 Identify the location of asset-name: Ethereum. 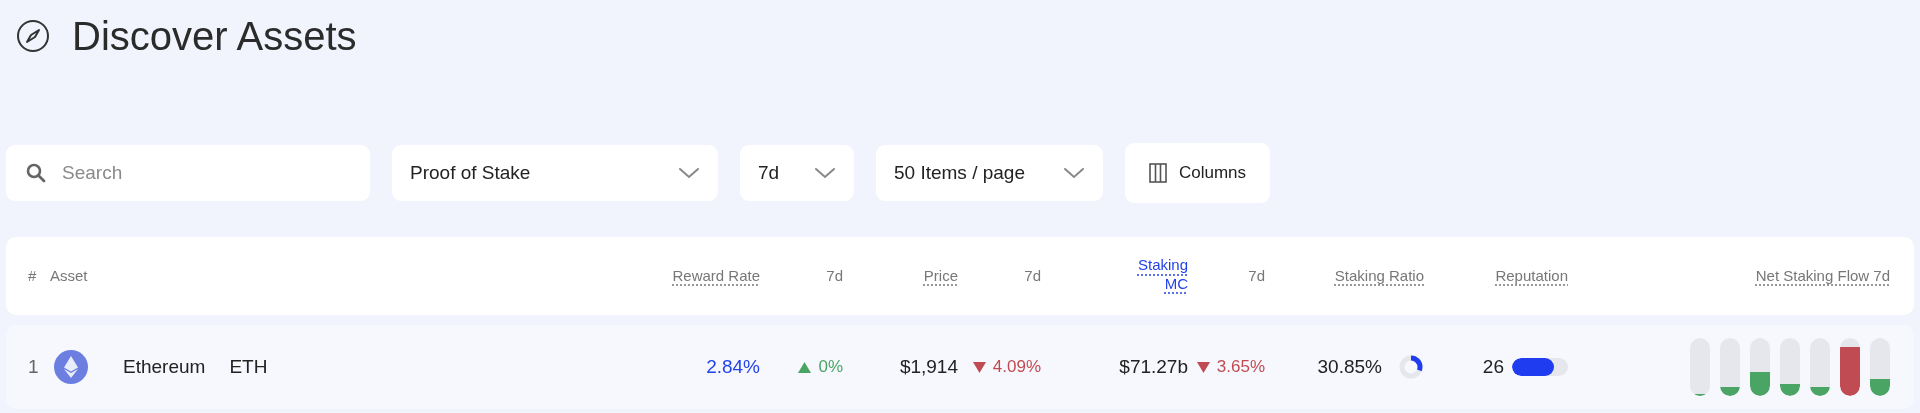
(164, 367).